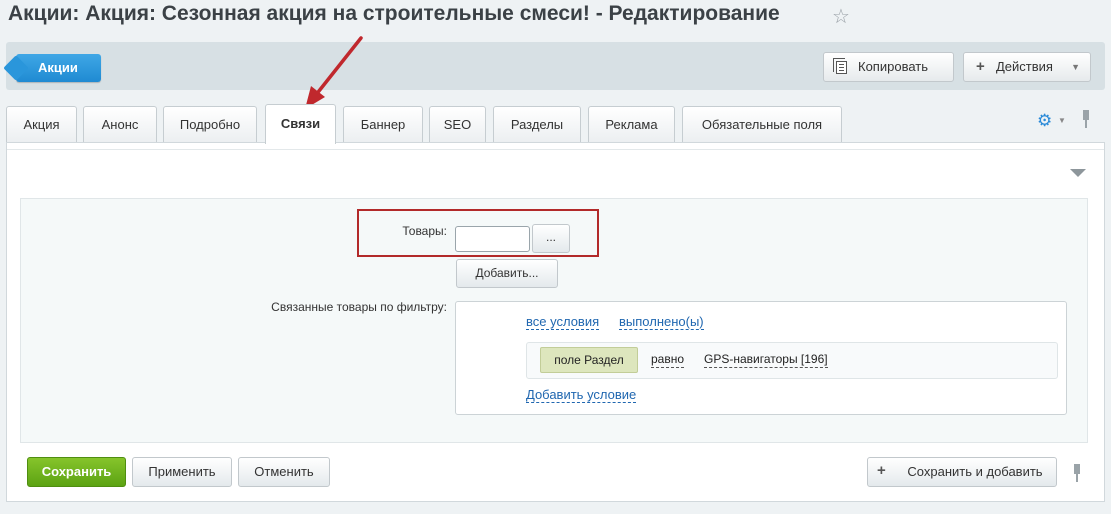 This screenshot has width=1111, height=514. What do you see at coordinates (492, 239) in the screenshot?
I see `products-input` at bounding box center [492, 239].